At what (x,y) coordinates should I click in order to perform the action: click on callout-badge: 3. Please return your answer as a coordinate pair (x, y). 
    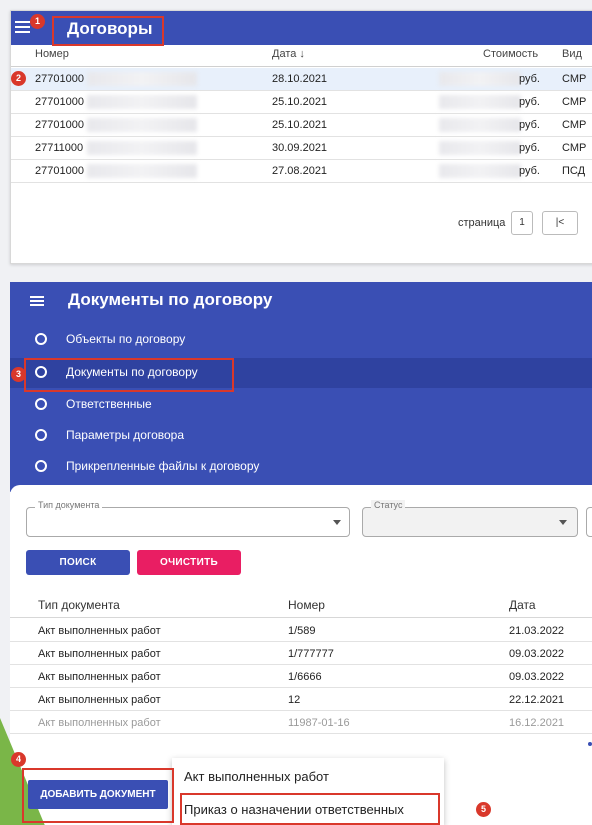
    Looking at the image, I should click on (18, 374).